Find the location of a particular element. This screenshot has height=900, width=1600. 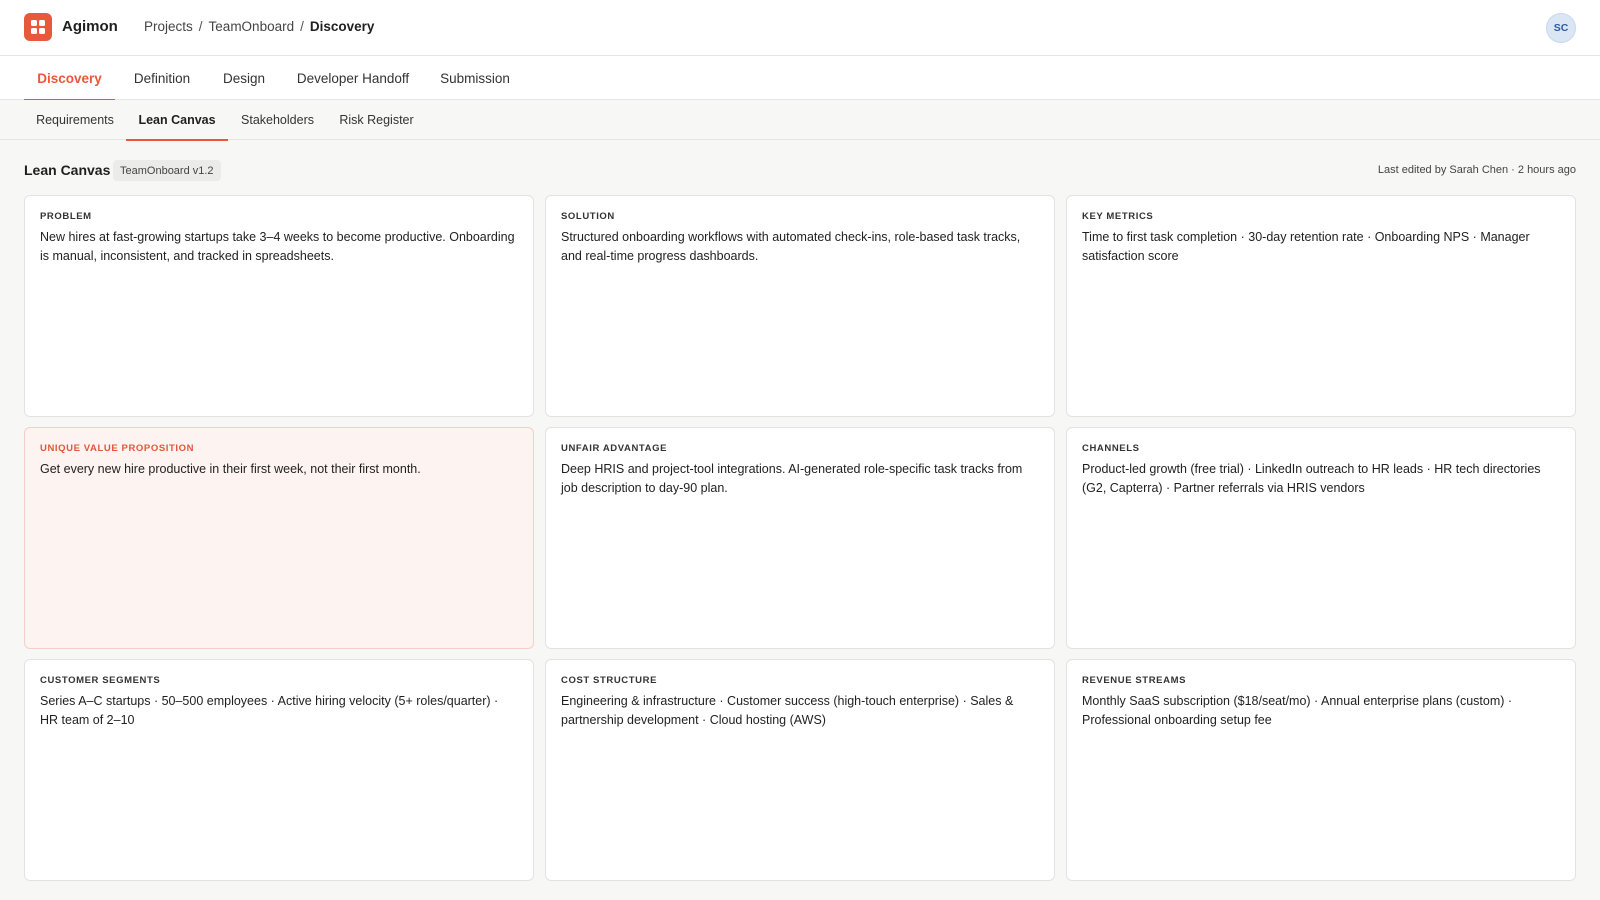

cell-label: Key Metrics is located at coordinates (1118, 216).